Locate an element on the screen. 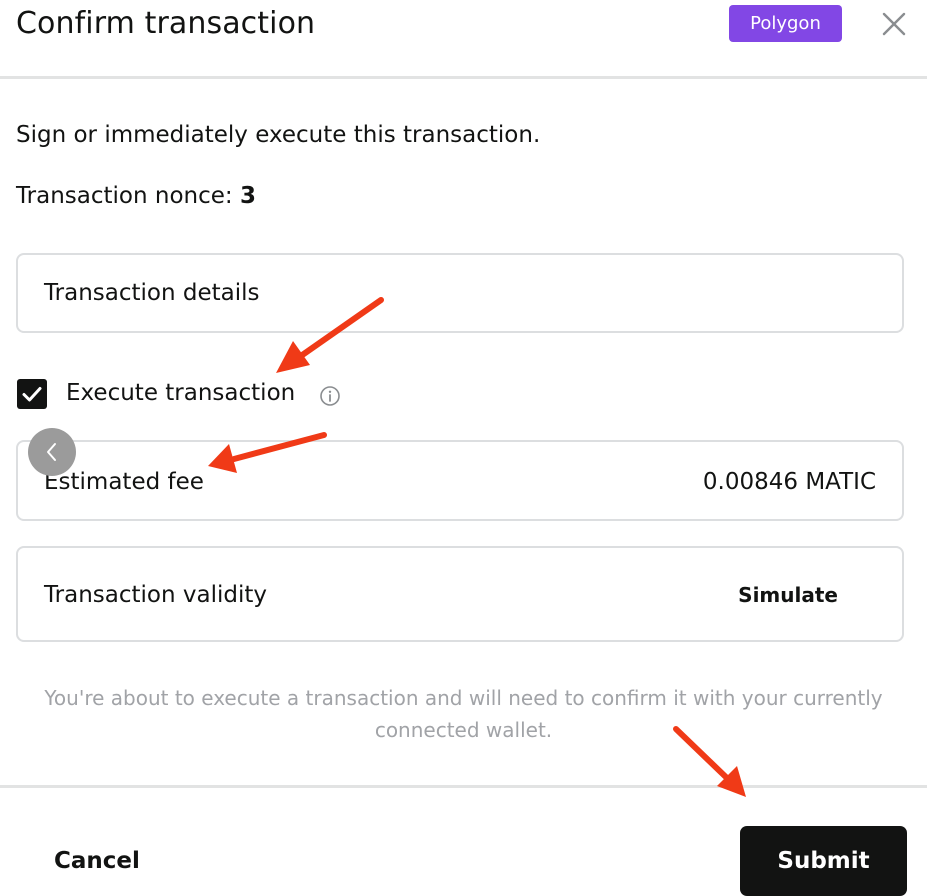 The image size is (927, 896). info-icon is located at coordinates (330, 396).